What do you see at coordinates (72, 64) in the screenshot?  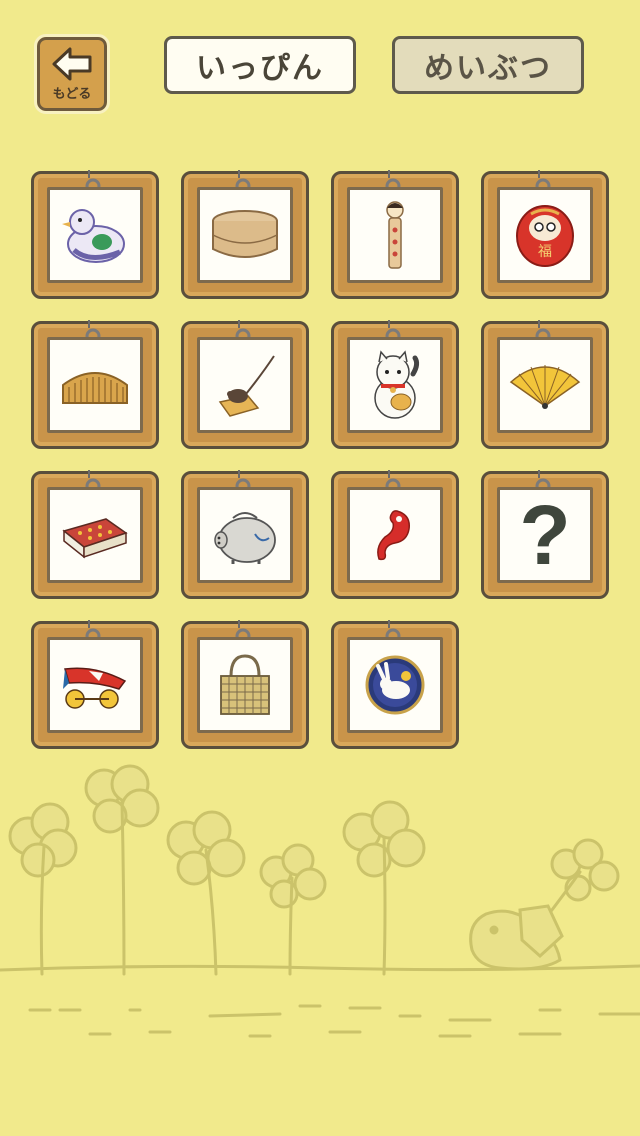 I see `arrow-left-icon` at bounding box center [72, 64].